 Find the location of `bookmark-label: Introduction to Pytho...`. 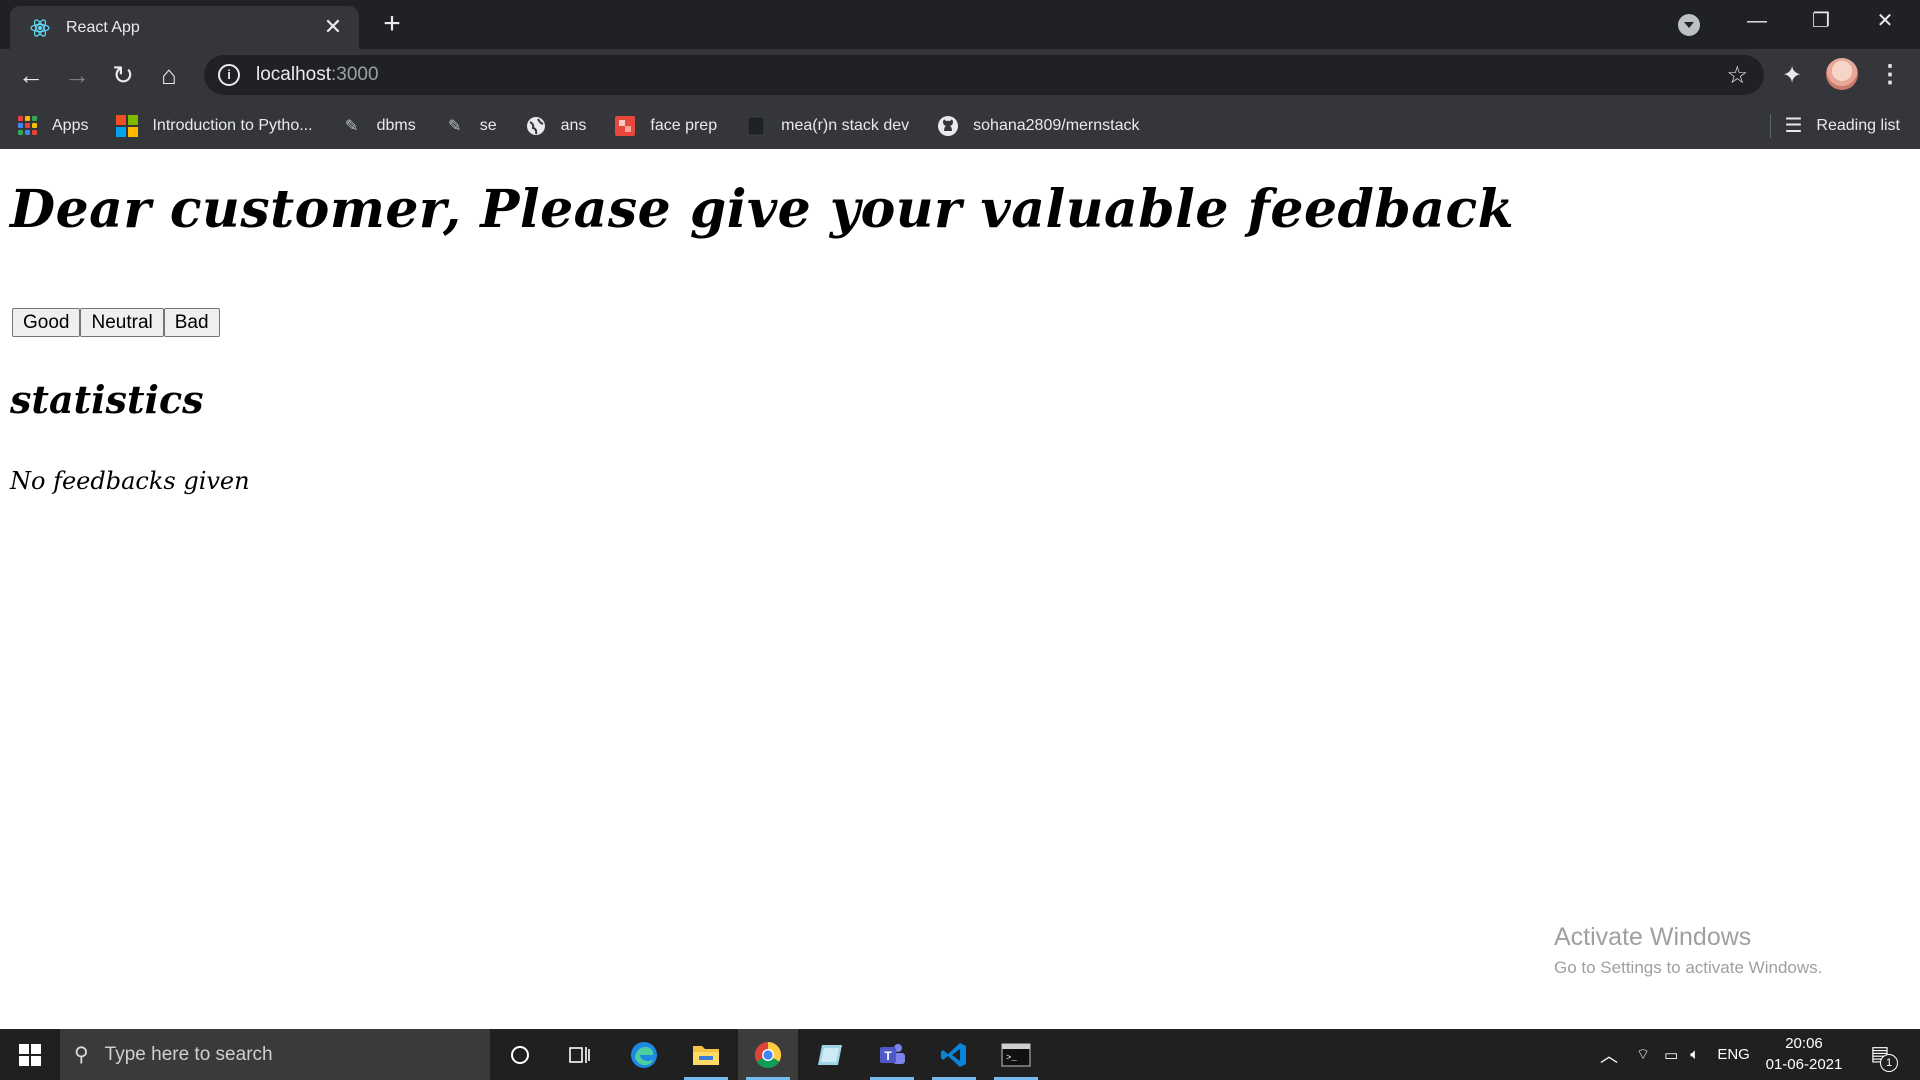

bookmark-label: Introduction to Pytho... is located at coordinates (232, 125).